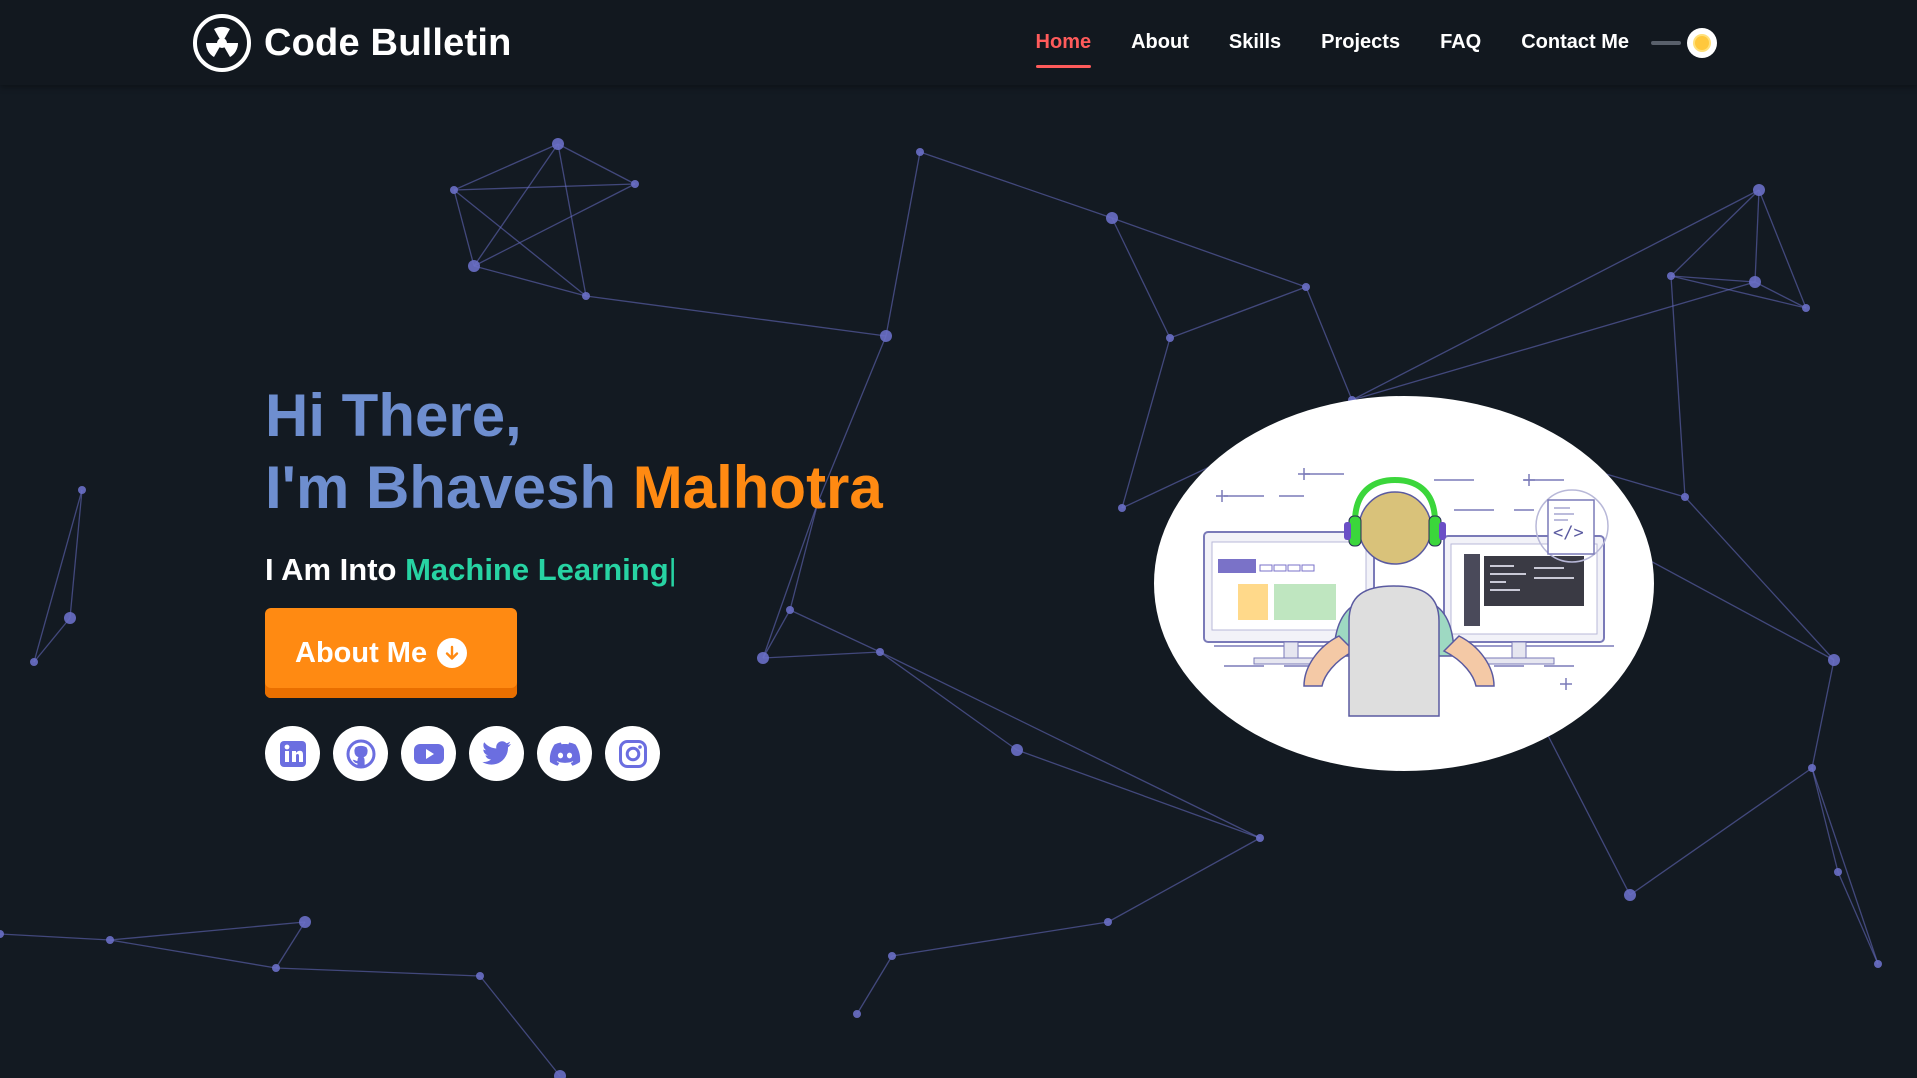 The width and height of the screenshot is (1917, 1078). I want to click on brand: Code Bulletin, so click(352, 43).